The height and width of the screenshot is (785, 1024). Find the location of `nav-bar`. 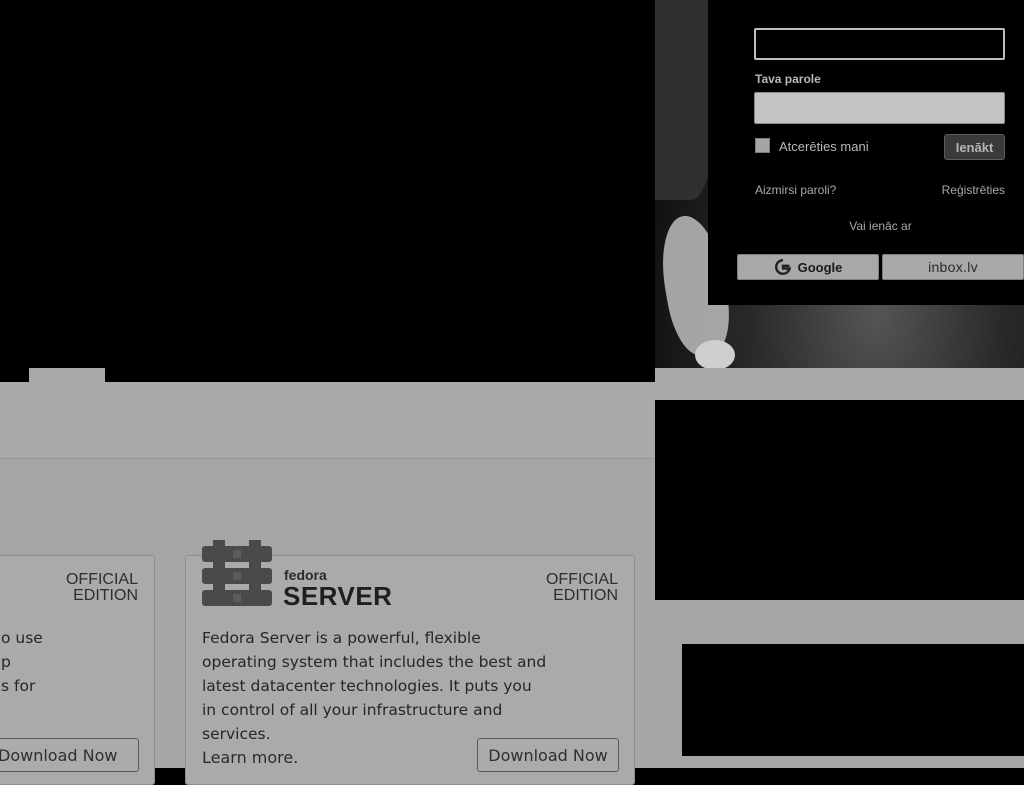

nav-bar is located at coordinates (327, 420).